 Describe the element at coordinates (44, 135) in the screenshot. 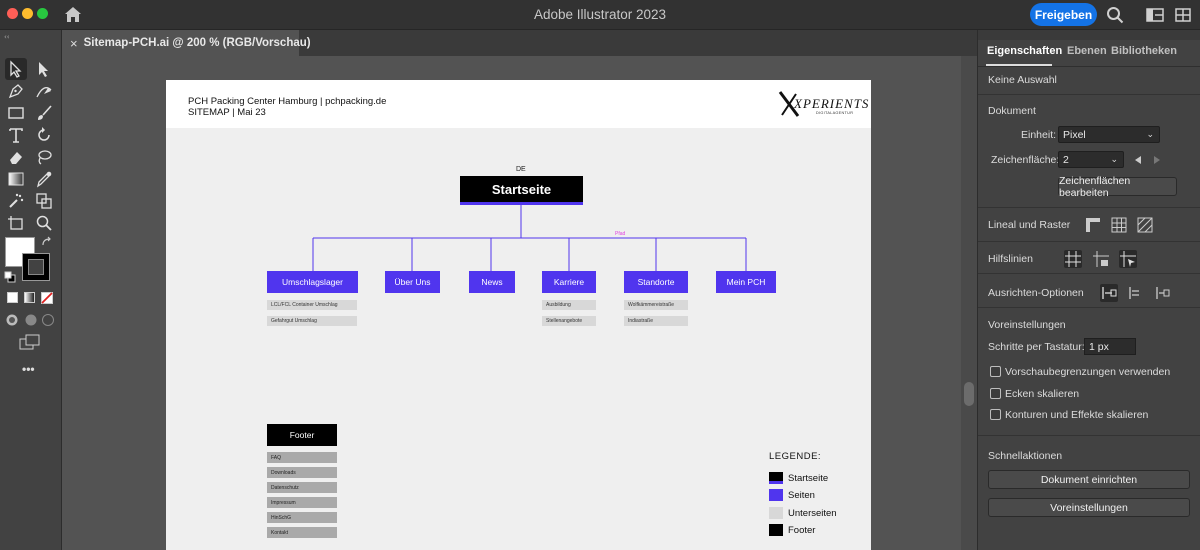

I see `rotate-tool` at that location.